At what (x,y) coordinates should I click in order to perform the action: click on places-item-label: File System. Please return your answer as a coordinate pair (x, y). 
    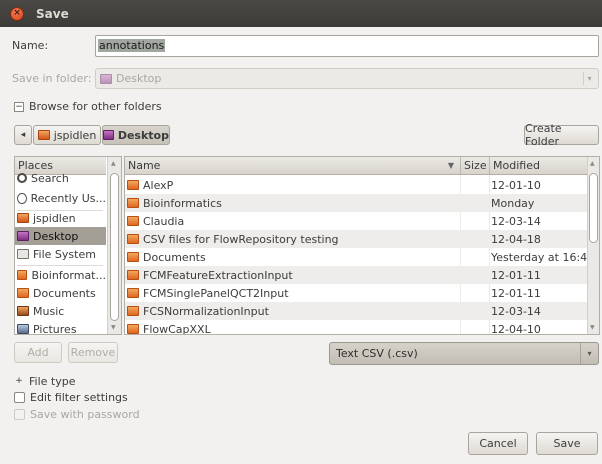
    Looking at the image, I should click on (64, 254).